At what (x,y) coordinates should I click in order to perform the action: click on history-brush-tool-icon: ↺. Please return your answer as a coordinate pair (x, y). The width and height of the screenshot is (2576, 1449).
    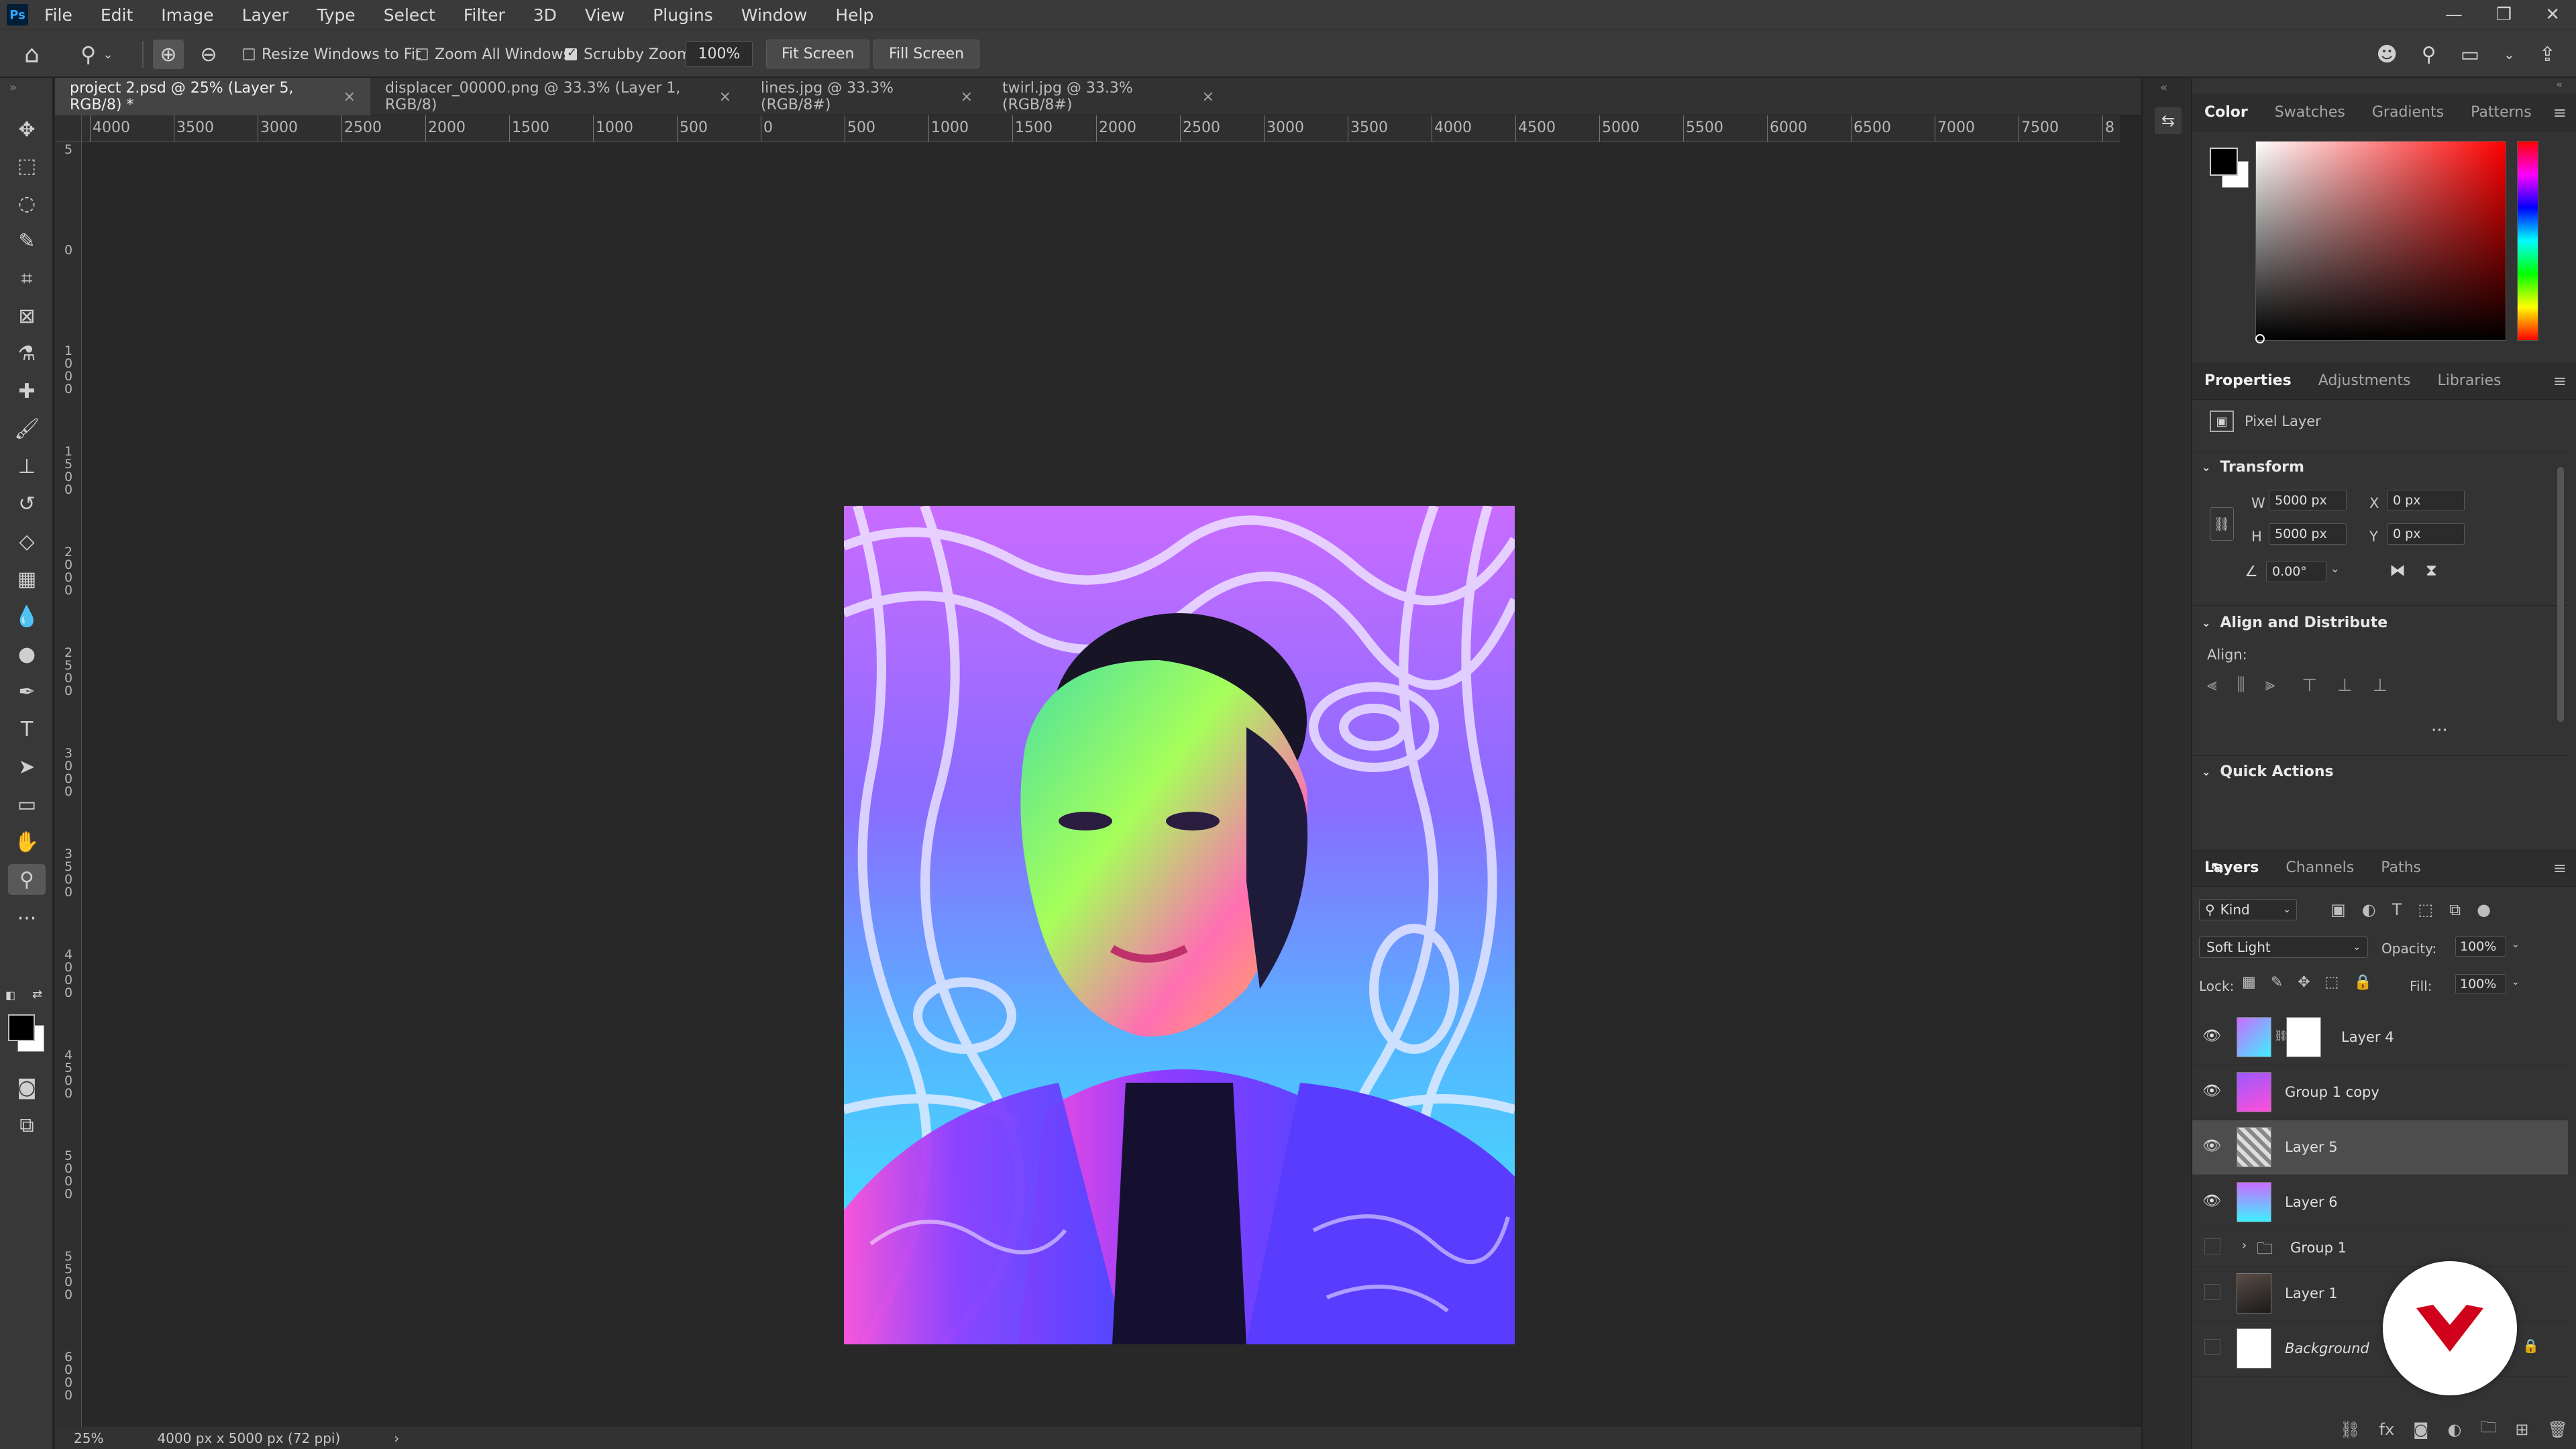
    Looking at the image, I should click on (27, 503).